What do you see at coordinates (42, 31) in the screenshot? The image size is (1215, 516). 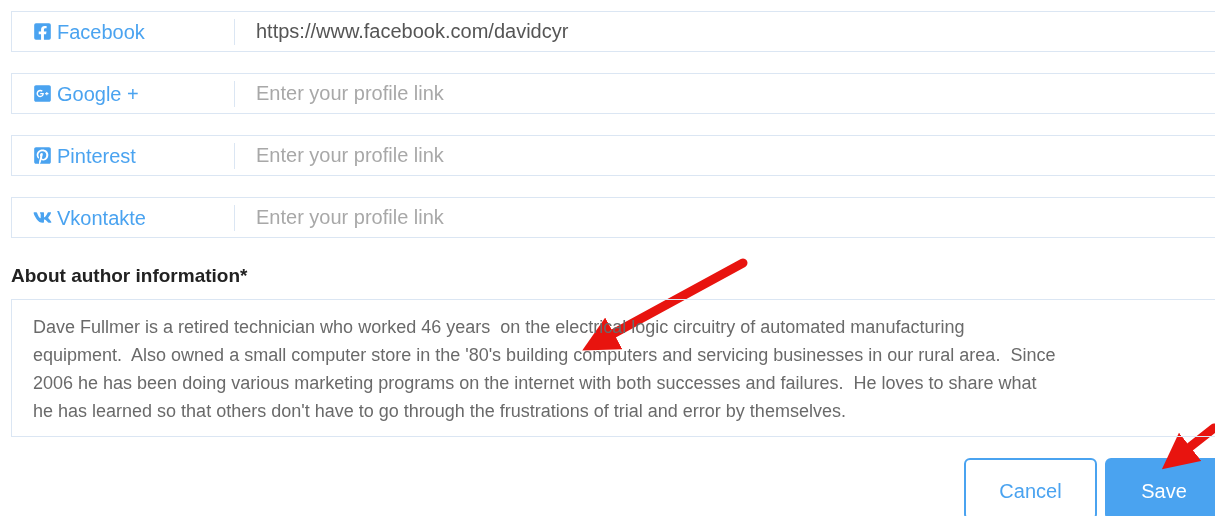 I see `facebook-icon` at bounding box center [42, 31].